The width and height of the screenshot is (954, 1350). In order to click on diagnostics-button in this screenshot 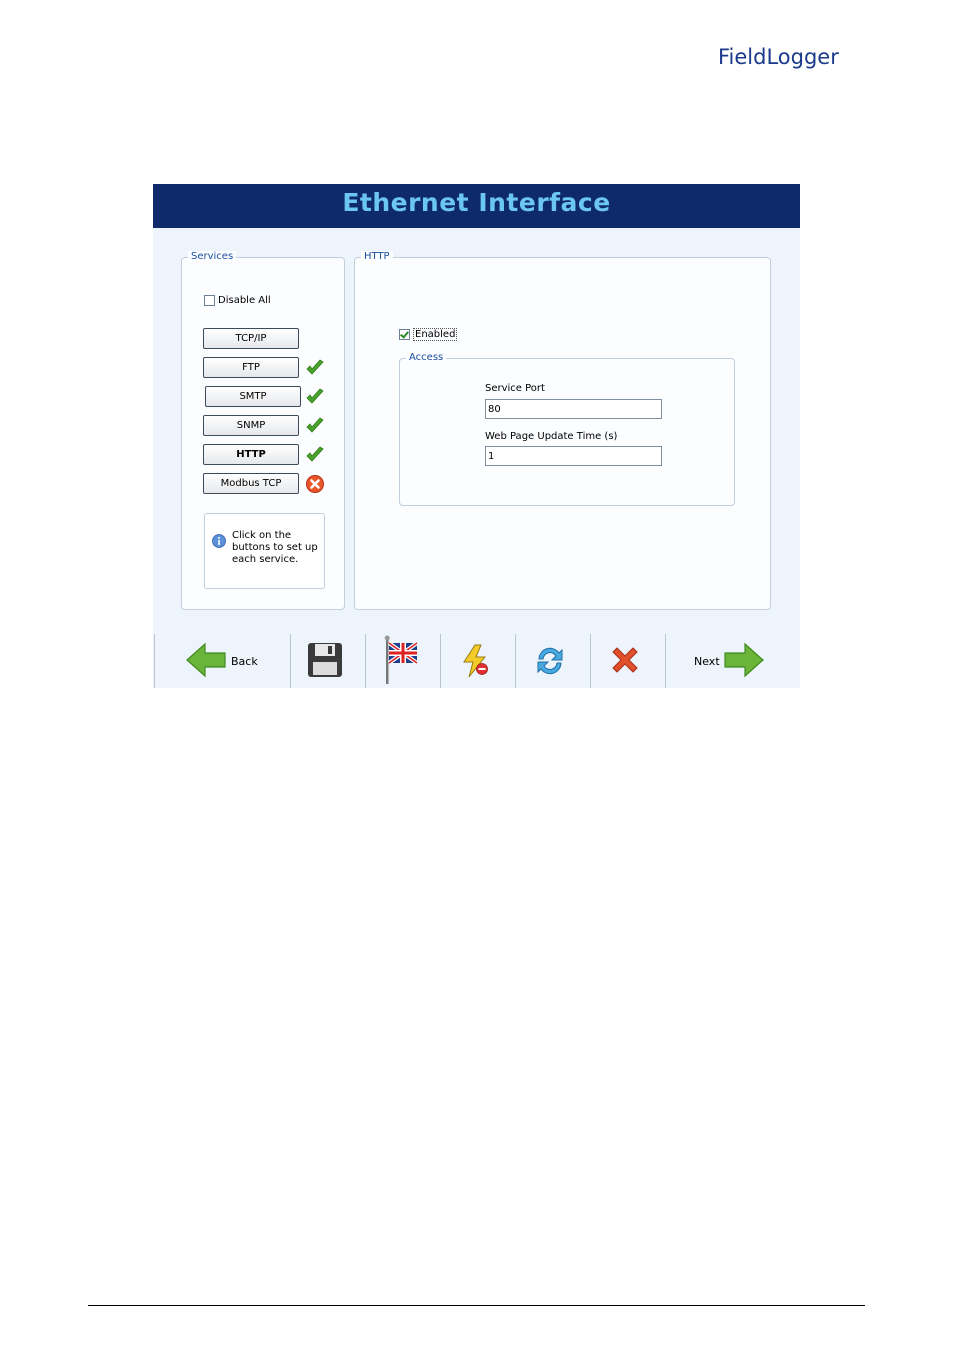, I will do `click(478, 660)`.